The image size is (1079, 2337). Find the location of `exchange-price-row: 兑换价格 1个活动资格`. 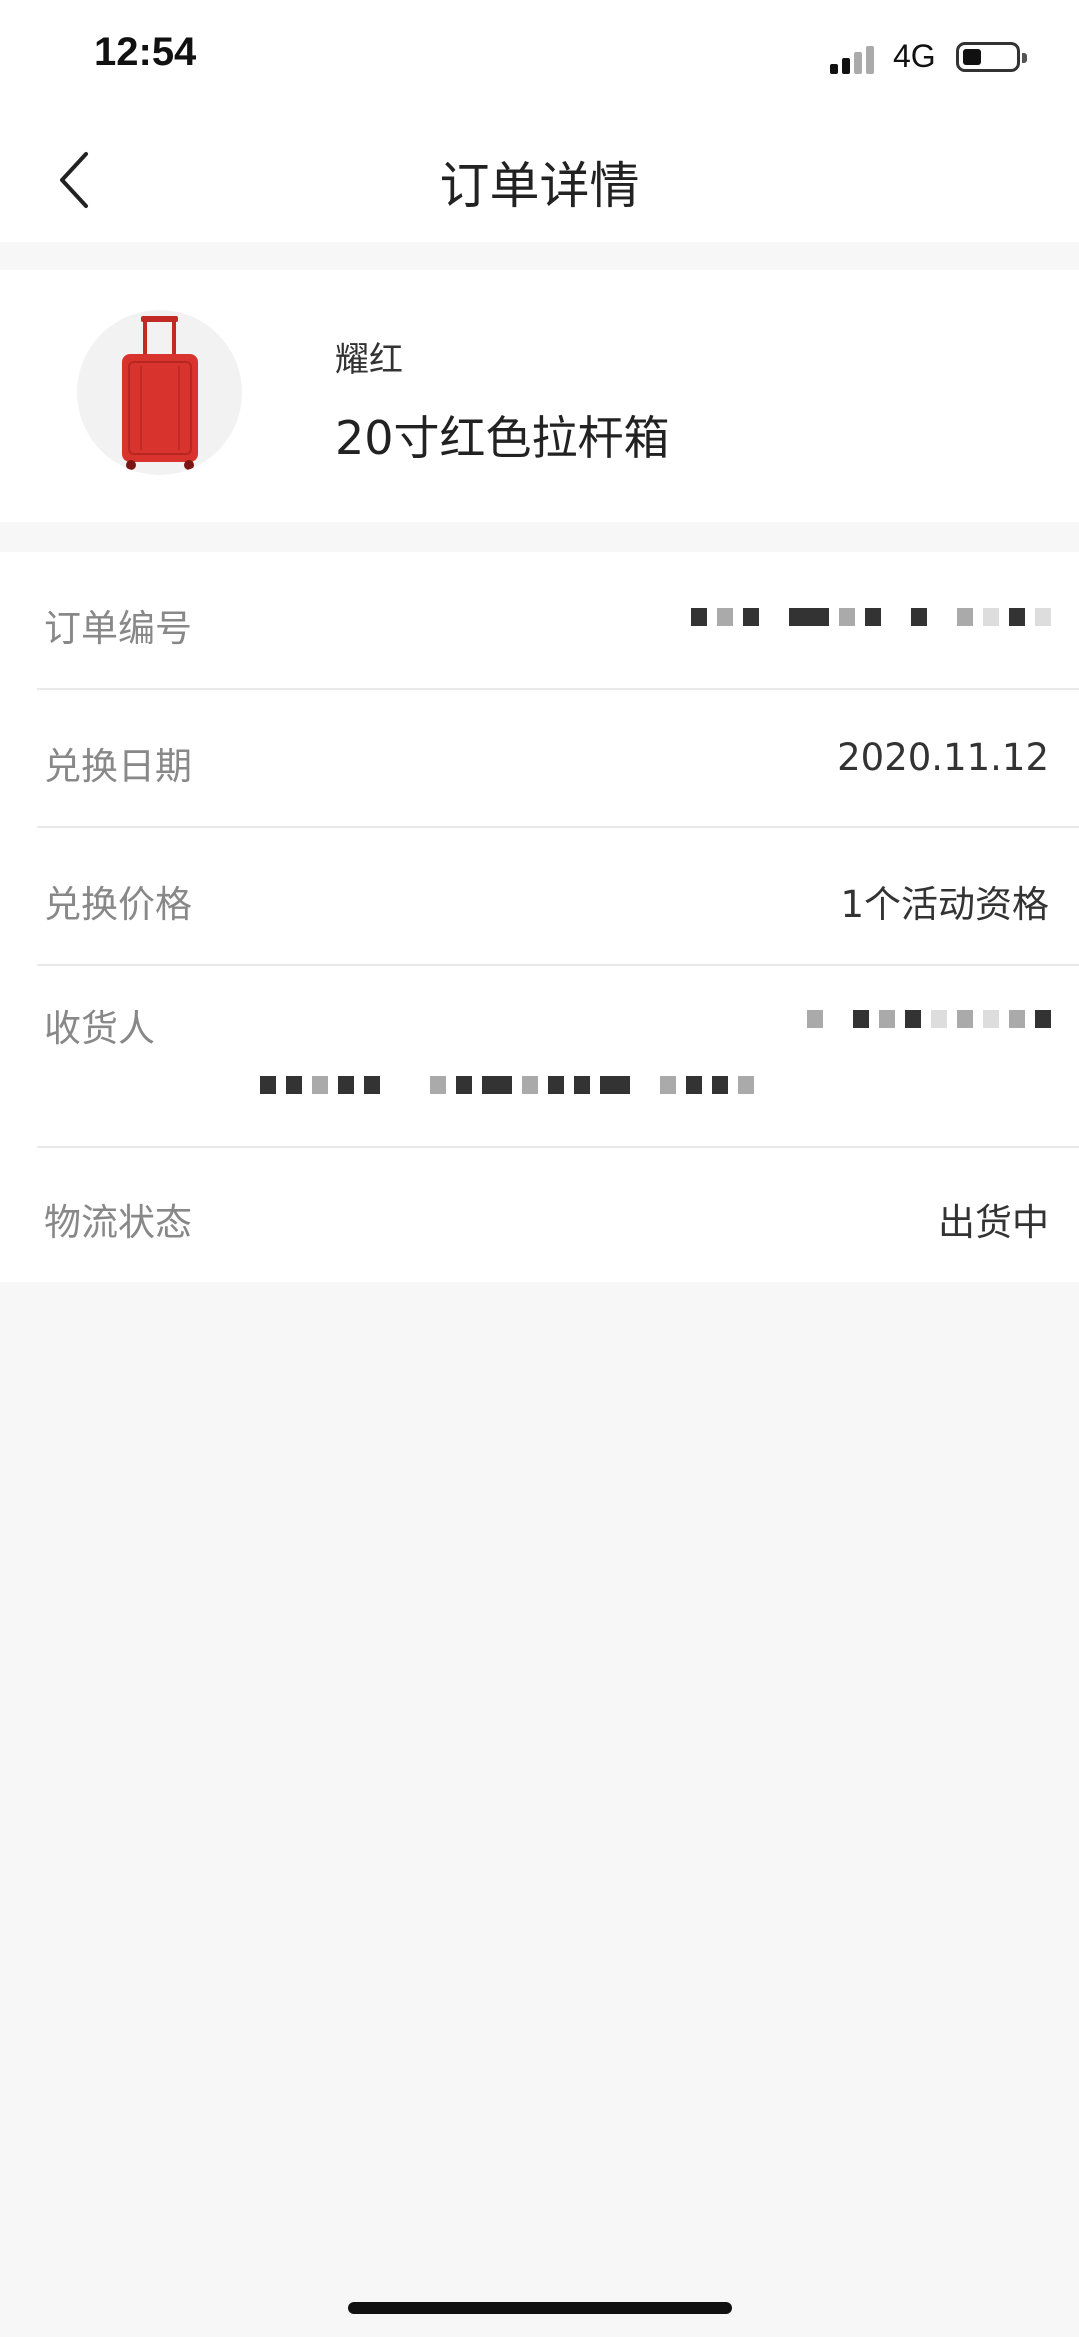

exchange-price-row: 兑换价格 1个活动资格 is located at coordinates (539, 896).